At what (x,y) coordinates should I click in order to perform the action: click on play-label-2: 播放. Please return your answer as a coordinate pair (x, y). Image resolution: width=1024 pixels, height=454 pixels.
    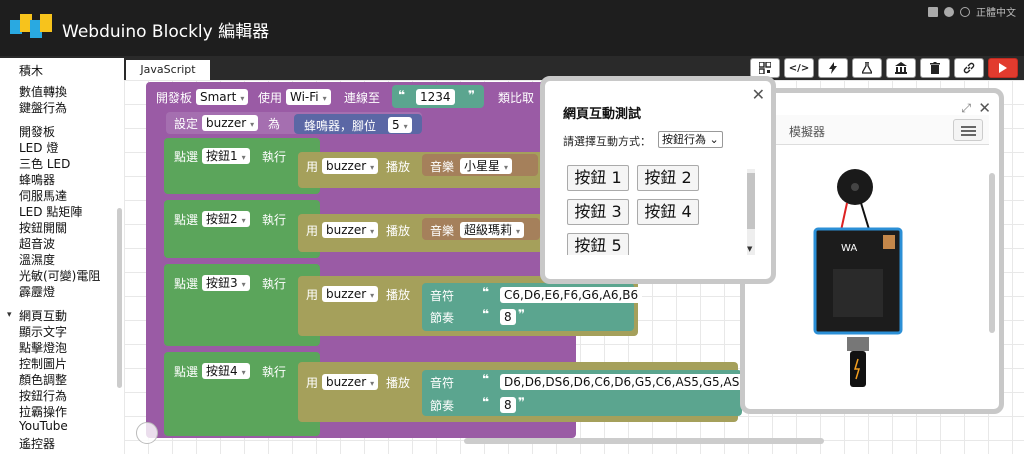
    Looking at the image, I should click on (398, 231).